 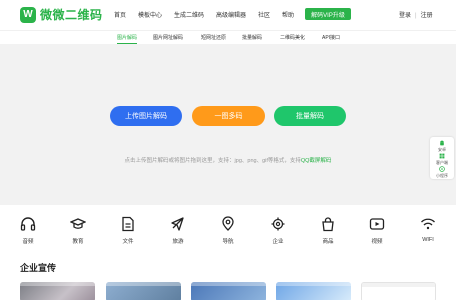 What do you see at coordinates (377, 224) in the screenshot?
I see `video-icon` at bounding box center [377, 224].